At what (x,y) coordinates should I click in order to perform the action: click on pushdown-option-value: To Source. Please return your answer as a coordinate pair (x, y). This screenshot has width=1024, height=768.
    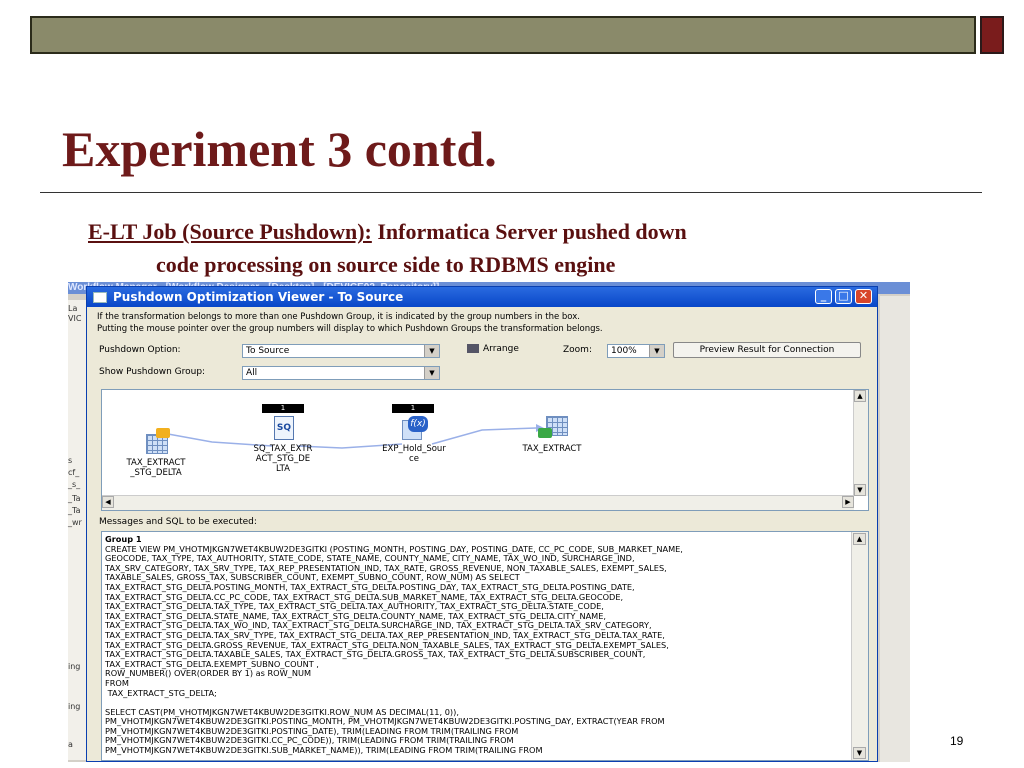
    Looking at the image, I should click on (268, 351).